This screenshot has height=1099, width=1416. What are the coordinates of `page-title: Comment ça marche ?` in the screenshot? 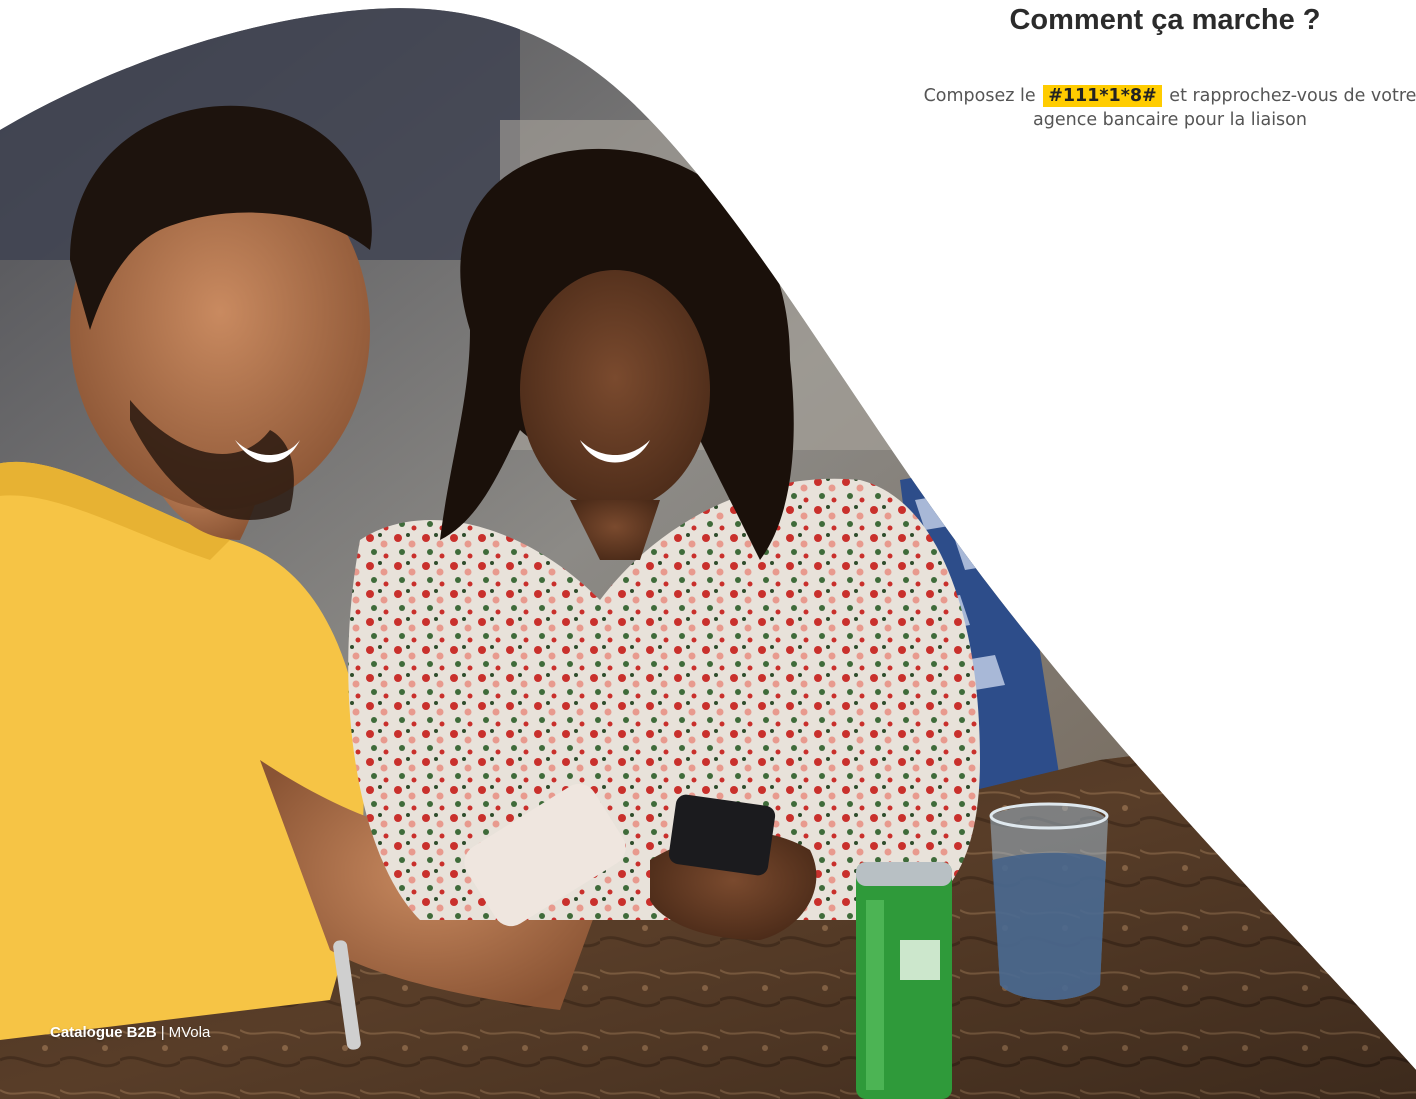 It's located at (1165, 20).